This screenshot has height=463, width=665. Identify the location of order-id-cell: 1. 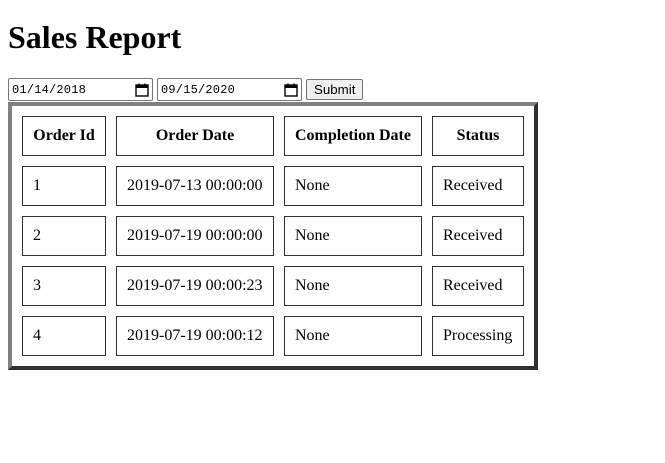
(64, 186).